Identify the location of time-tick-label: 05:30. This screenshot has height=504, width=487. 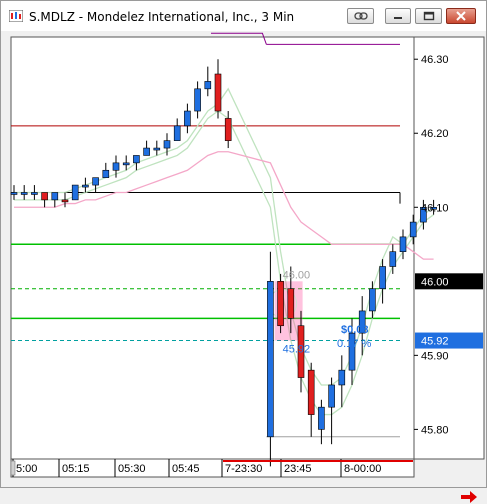
(132, 469).